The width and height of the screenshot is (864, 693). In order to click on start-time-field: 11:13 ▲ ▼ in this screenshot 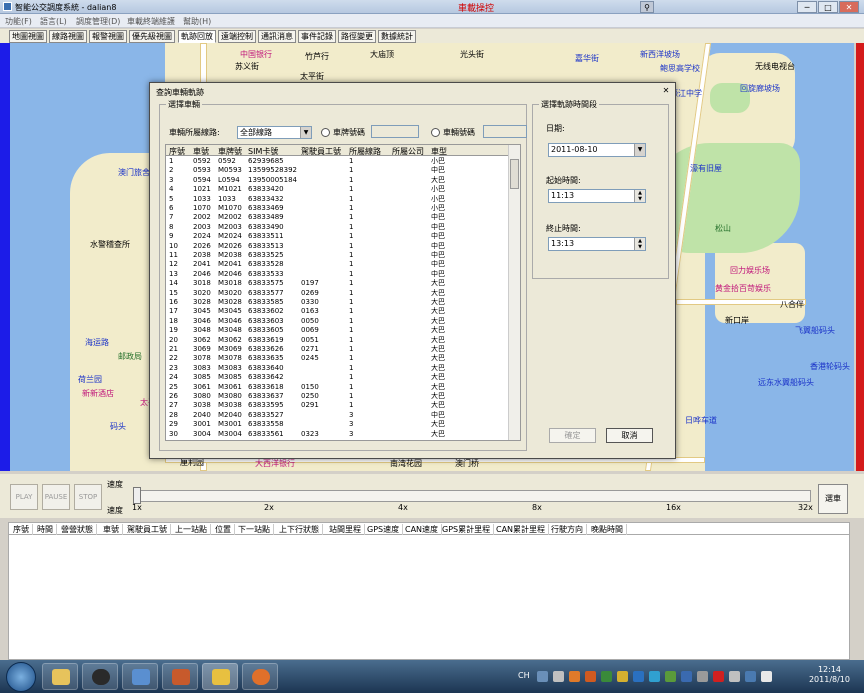, I will do `click(597, 196)`.